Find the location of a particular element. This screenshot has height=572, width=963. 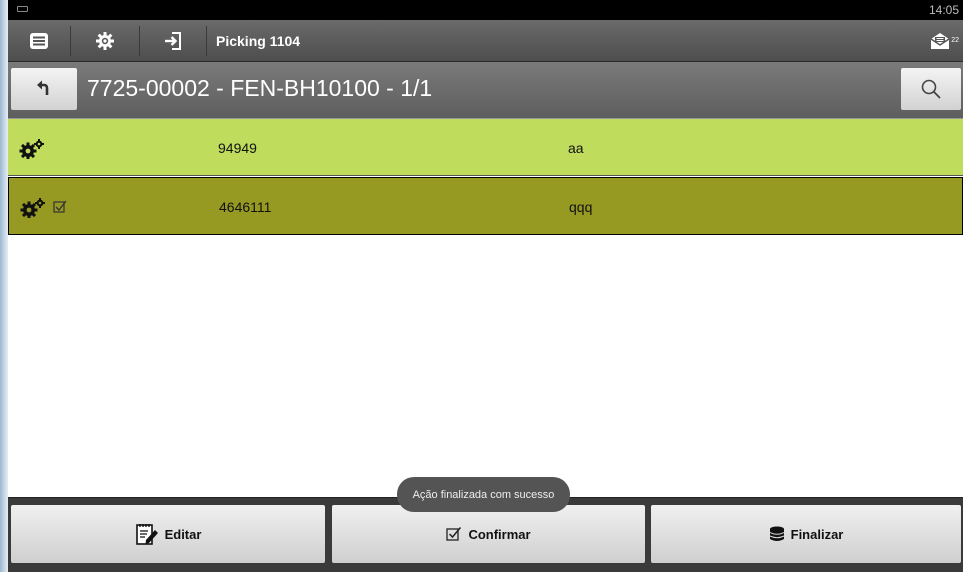

sign-in-icon is located at coordinates (173, 41).